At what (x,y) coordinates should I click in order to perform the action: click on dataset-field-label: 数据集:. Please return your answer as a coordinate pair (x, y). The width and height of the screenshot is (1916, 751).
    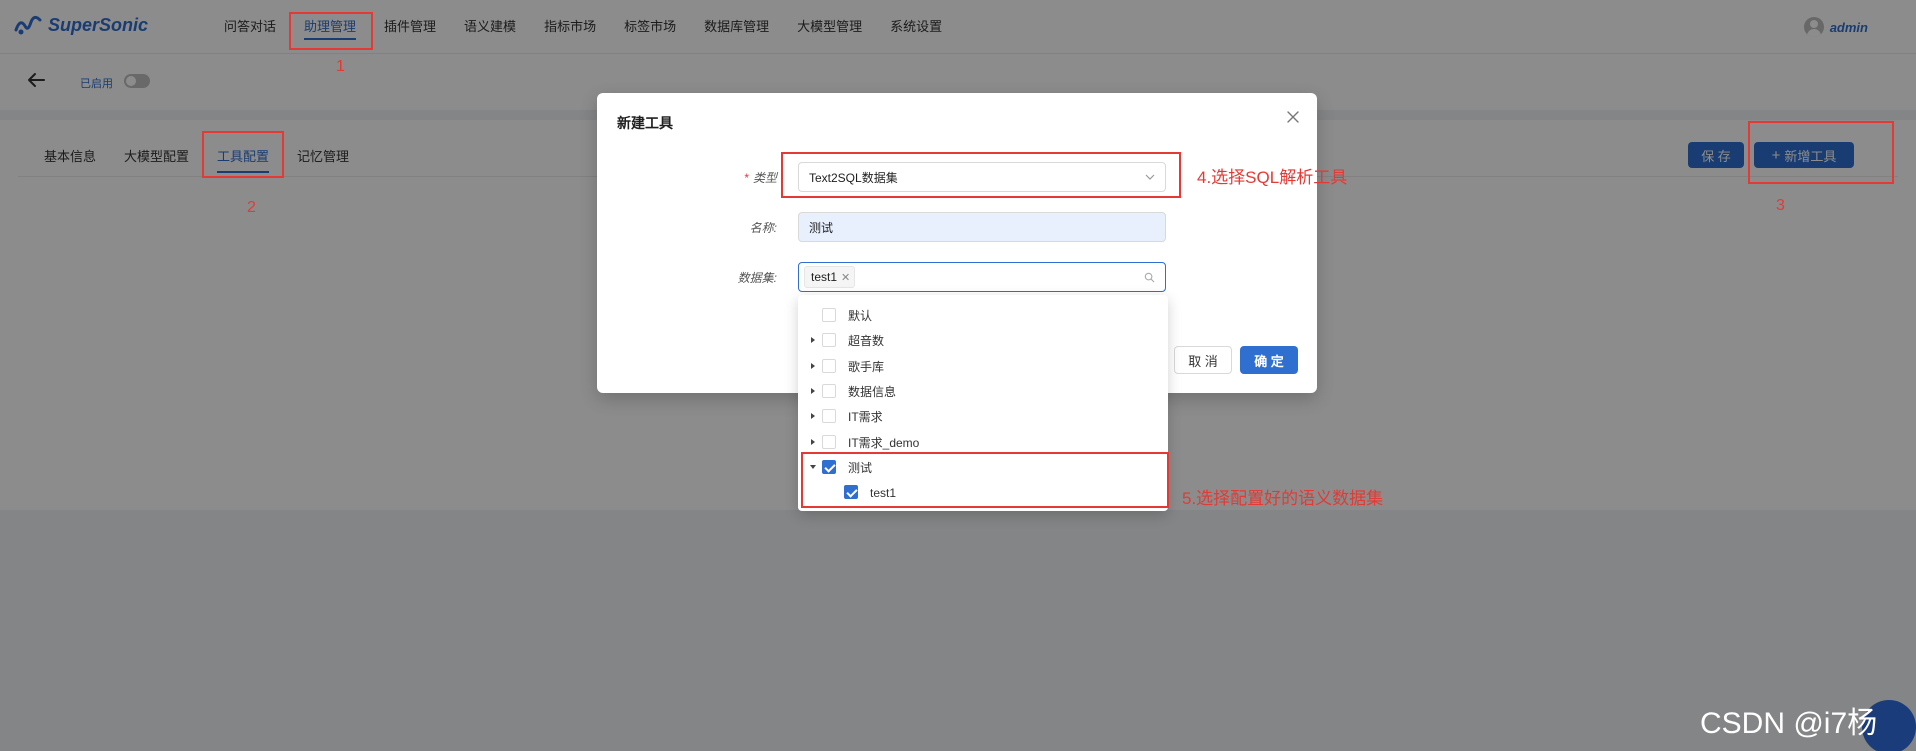
    Looking at the image, I should click on (757, 278).